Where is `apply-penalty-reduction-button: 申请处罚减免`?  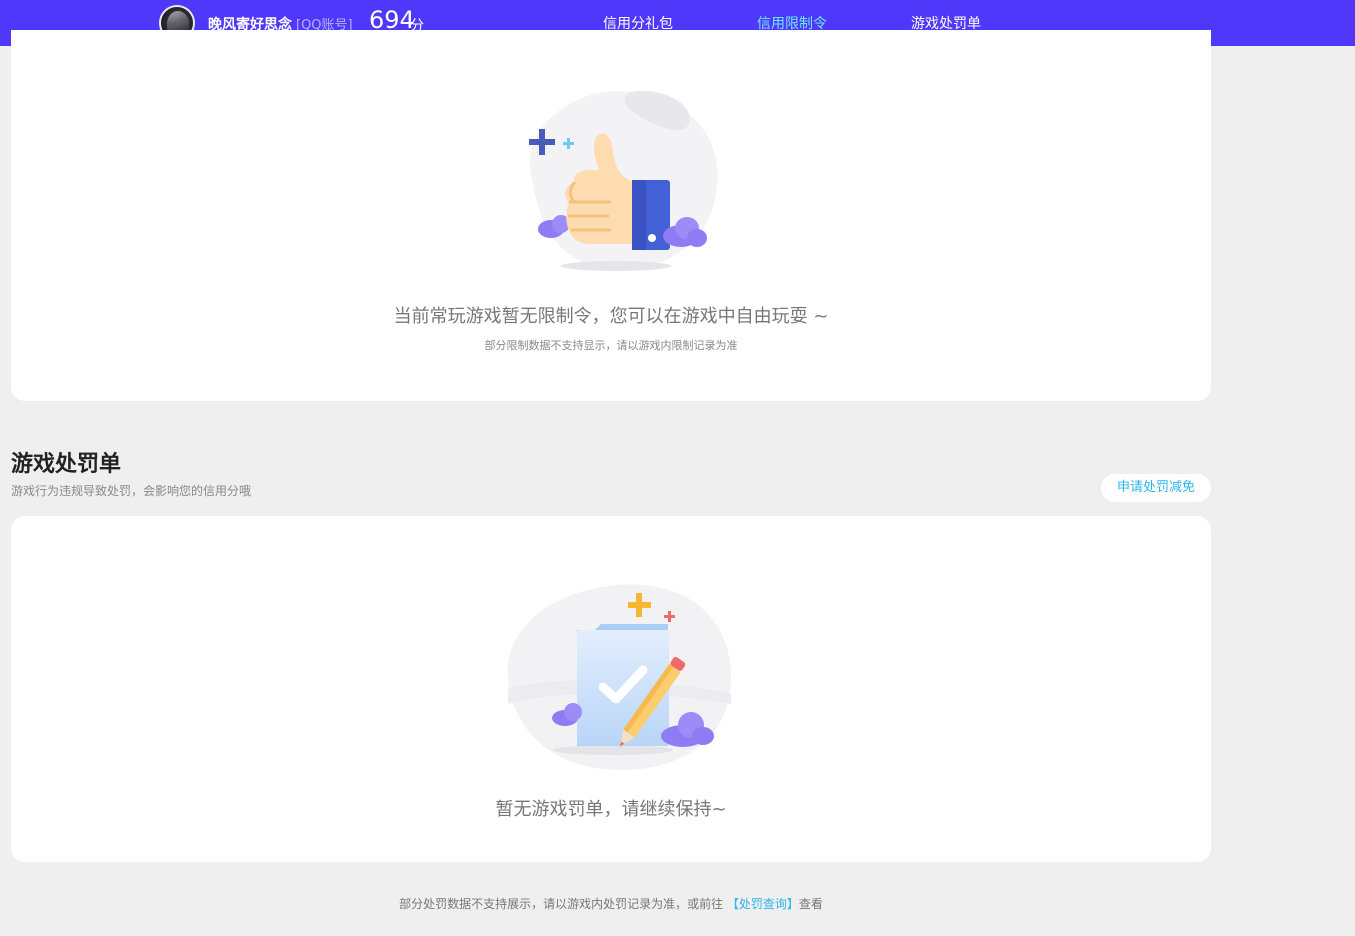
apply-penalty-reduction-button: 申请处罚减免 is located at coordinates (1156, 488).